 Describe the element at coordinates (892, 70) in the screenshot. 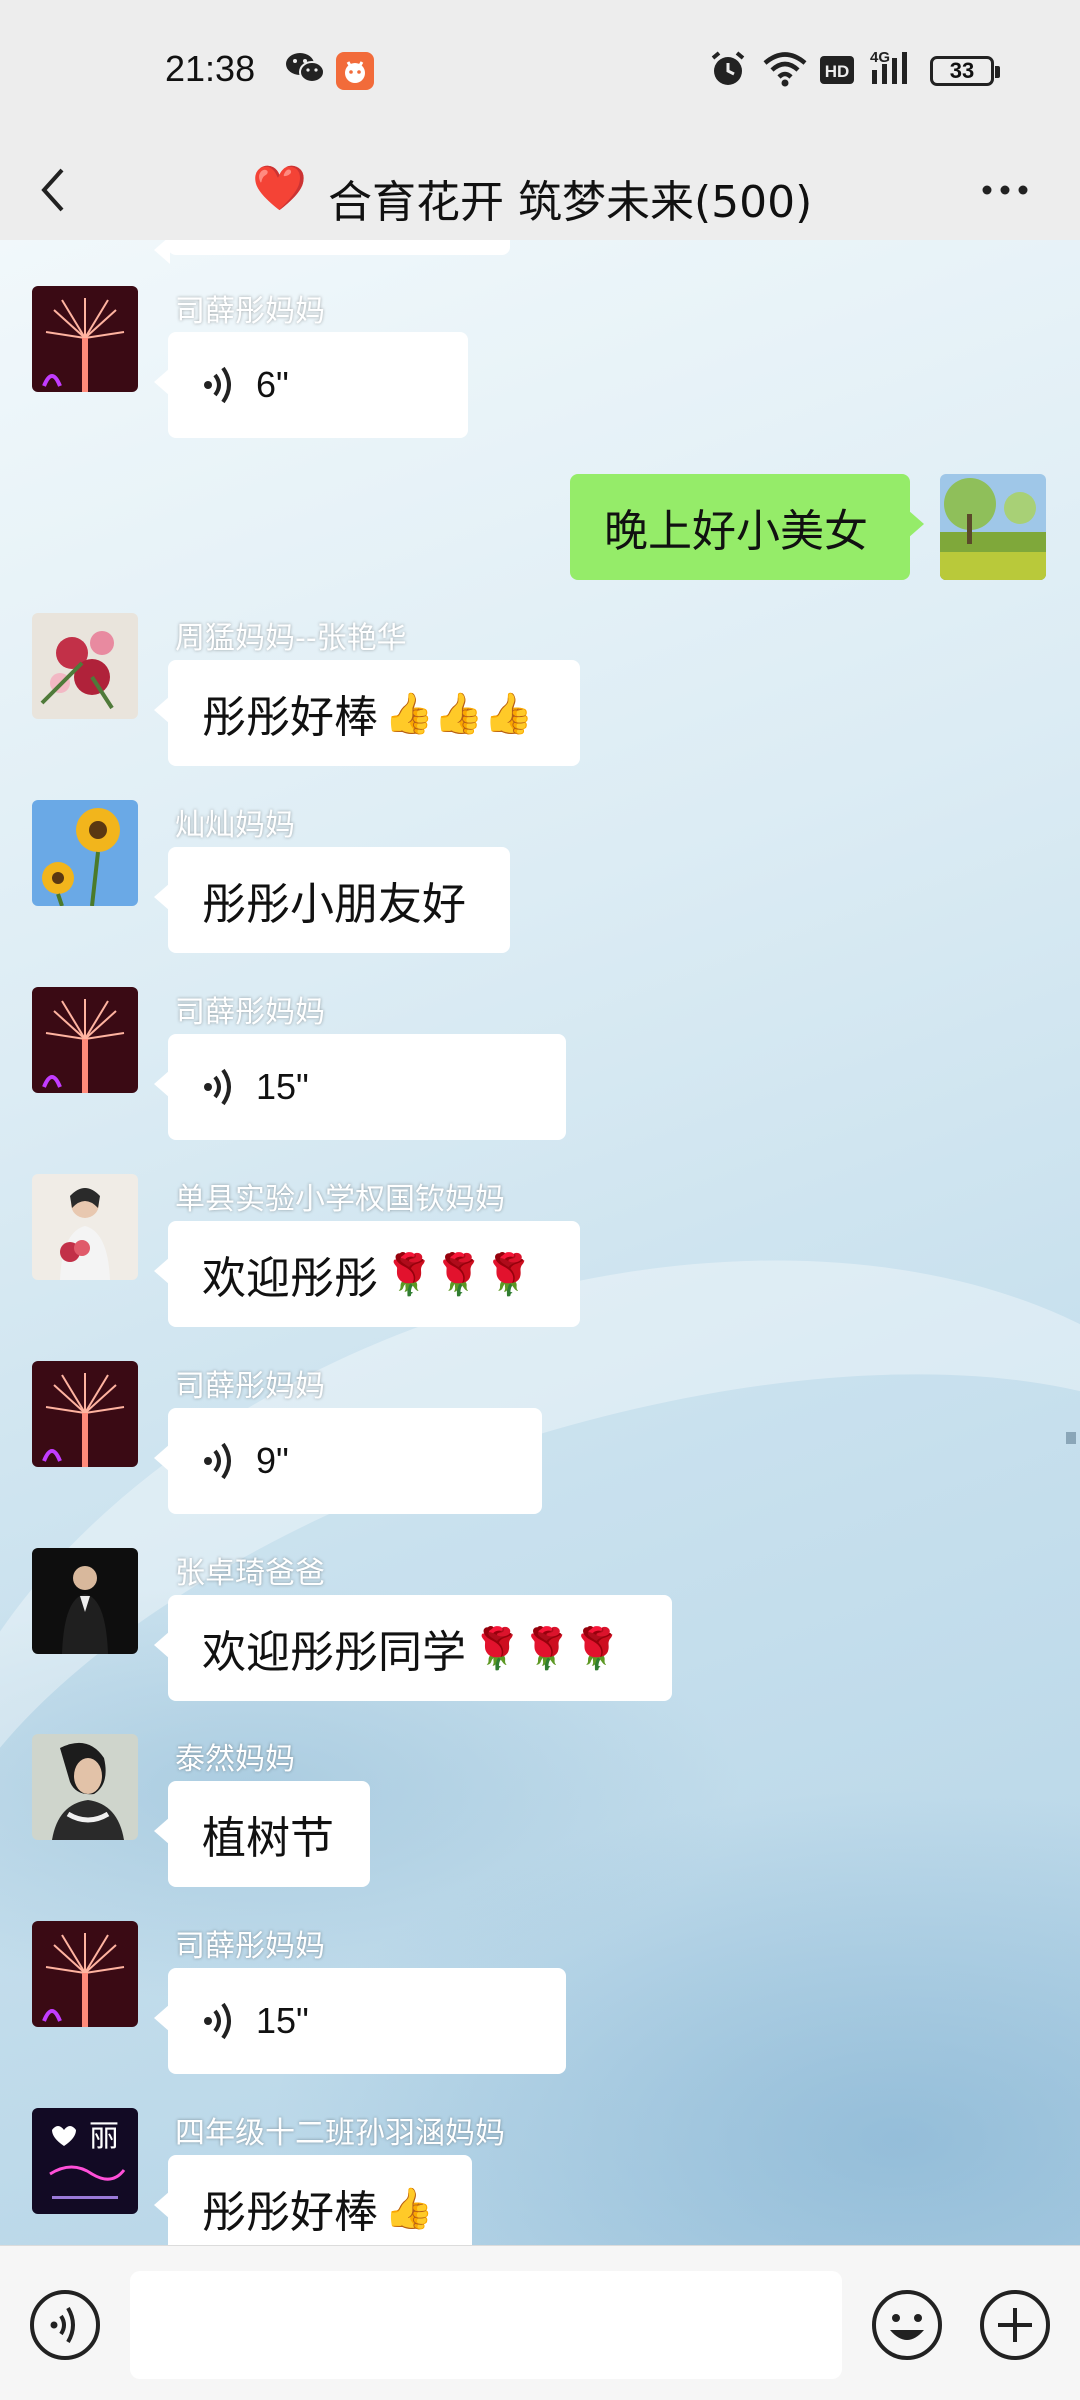

I see `signal-icon: 4G` at that location.